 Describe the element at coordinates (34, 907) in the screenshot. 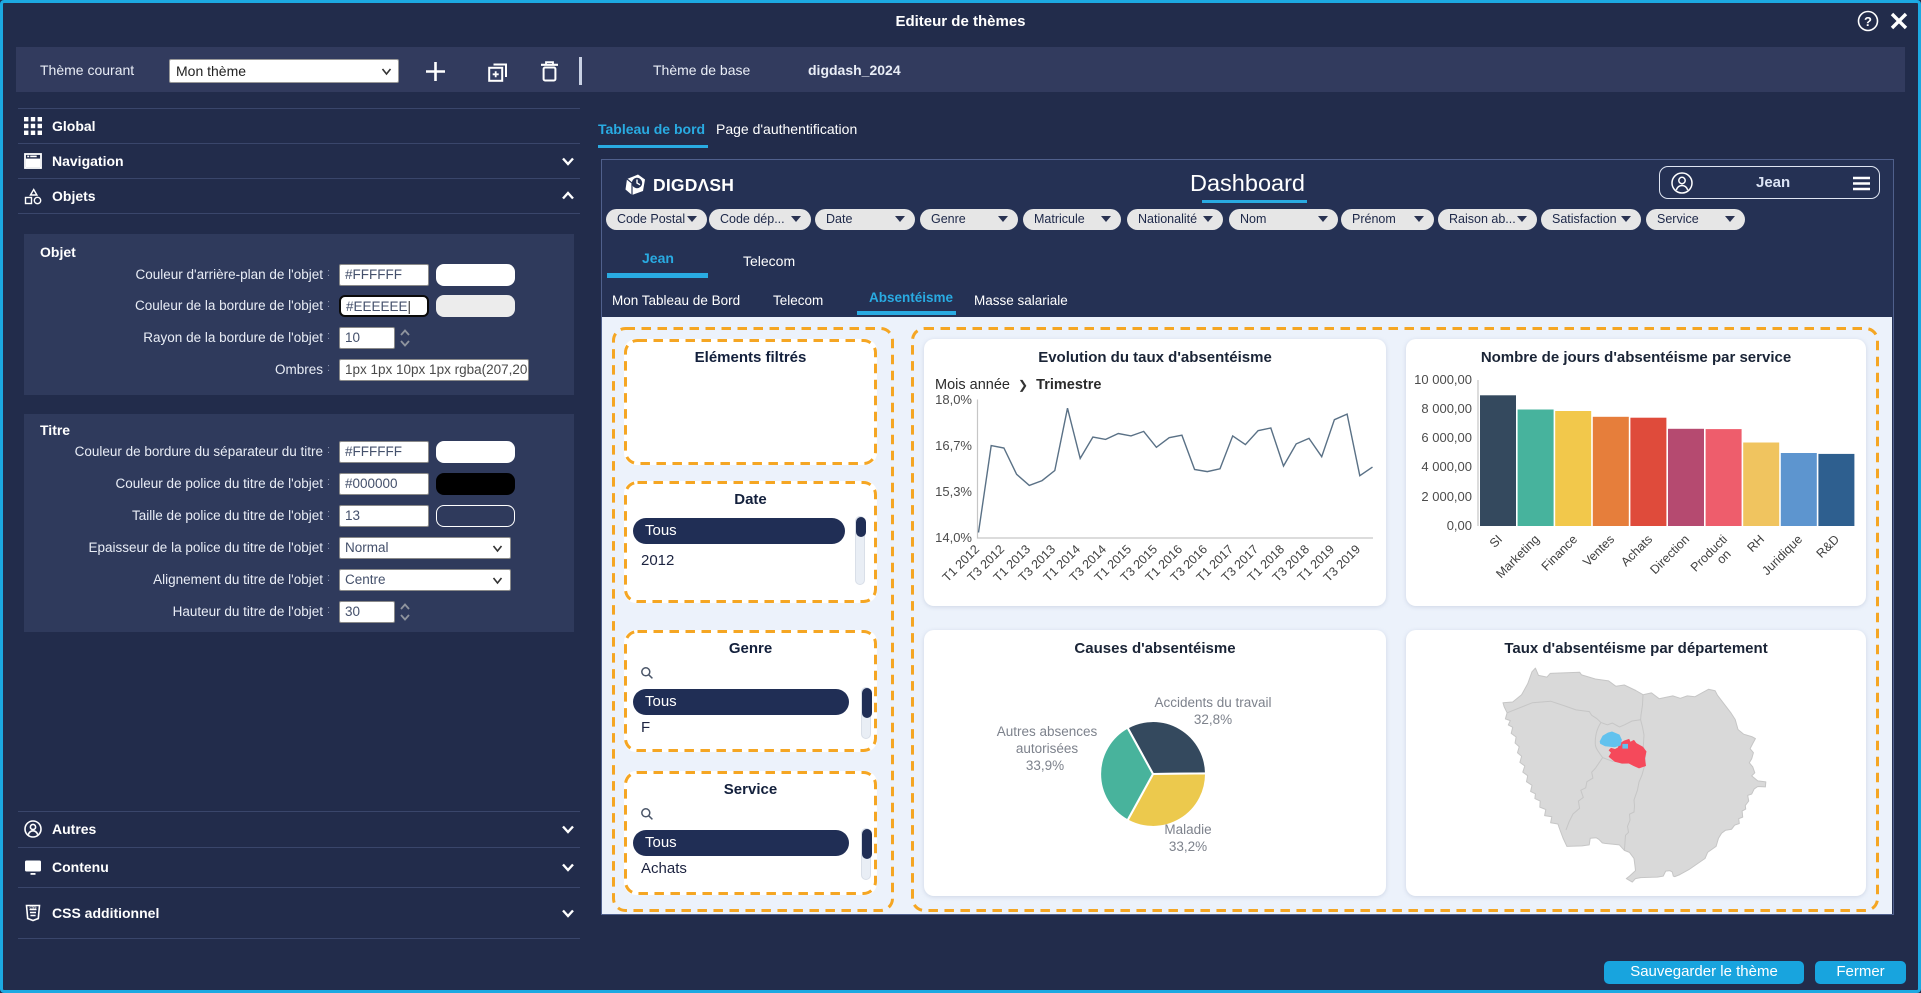

I see `svg-text: CSS` at that location.